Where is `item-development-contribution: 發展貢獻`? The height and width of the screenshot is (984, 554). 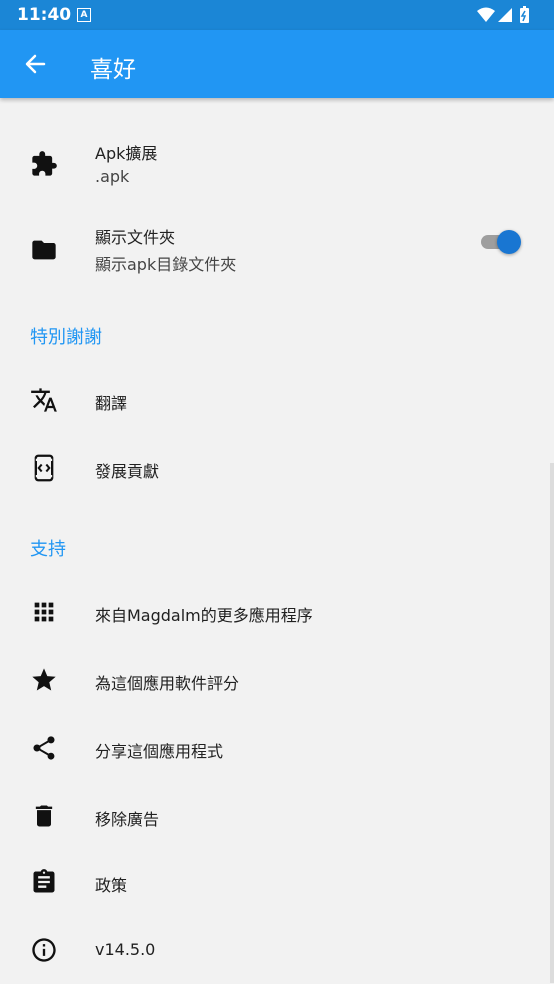
item-development-contribution: 發展貢獻 is located at coordinates (277, 468).